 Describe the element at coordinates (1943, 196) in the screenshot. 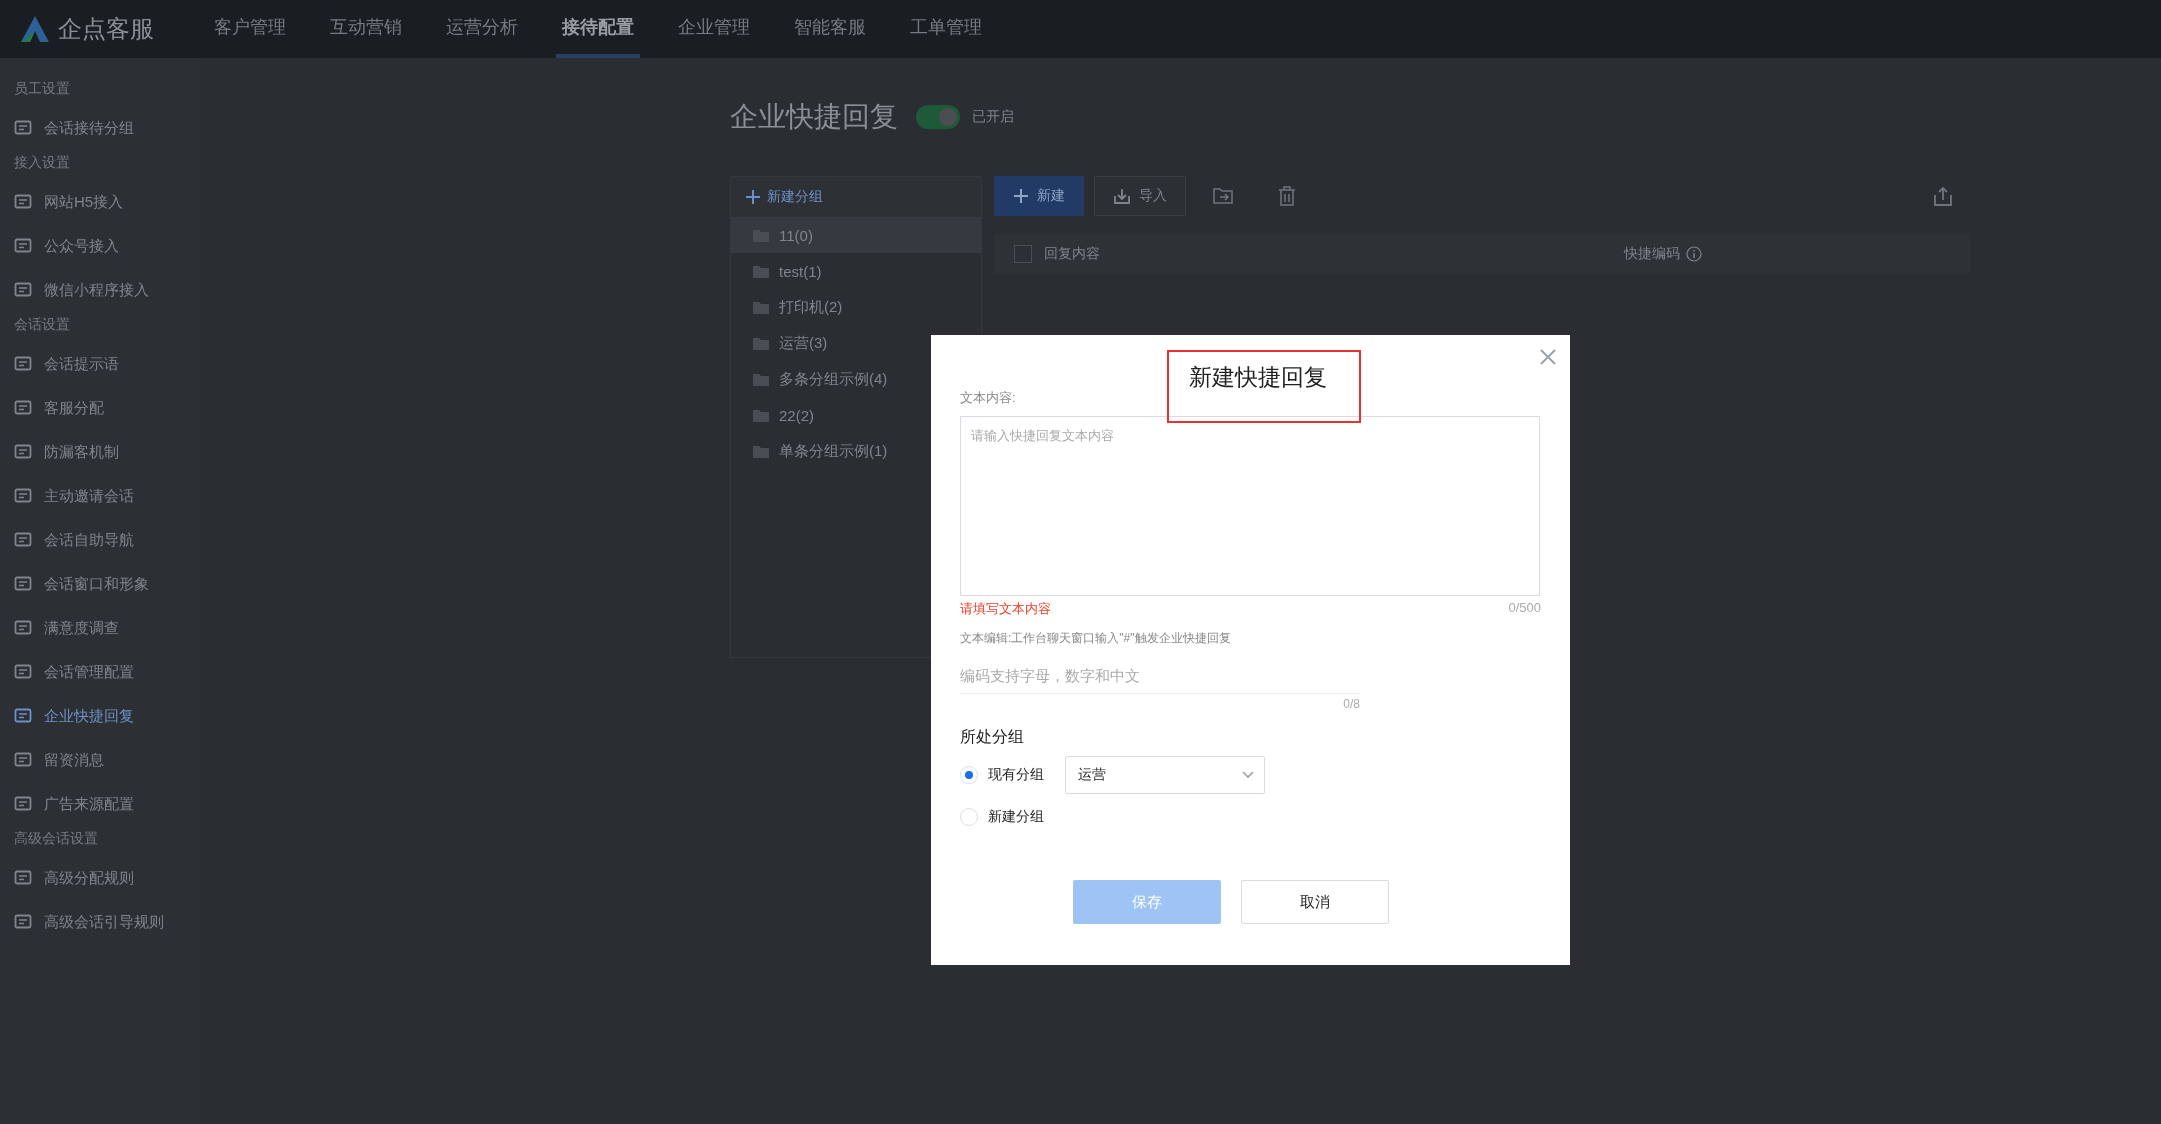

I see `share-icon` at that location.